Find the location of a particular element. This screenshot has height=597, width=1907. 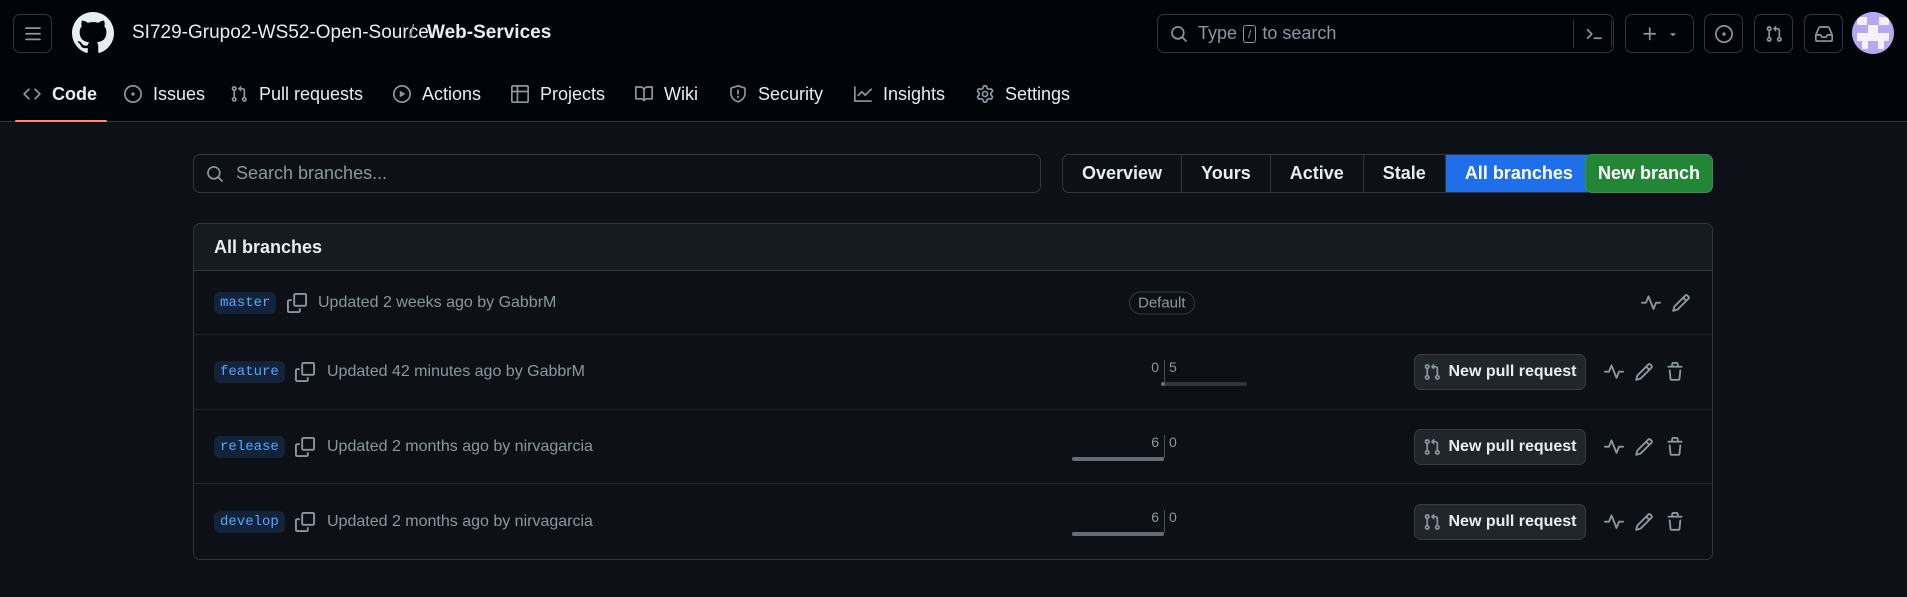

hamburger-menu-button is located at coordinates (32, 33).